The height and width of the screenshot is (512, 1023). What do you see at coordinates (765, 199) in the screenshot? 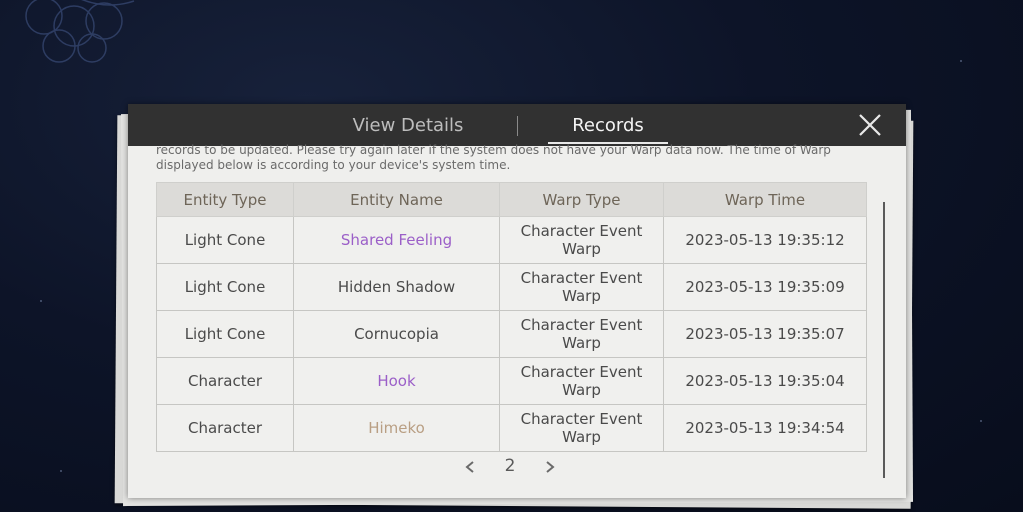
I see `header-warp-time: Warp Time` at bounding box center [765, 199].